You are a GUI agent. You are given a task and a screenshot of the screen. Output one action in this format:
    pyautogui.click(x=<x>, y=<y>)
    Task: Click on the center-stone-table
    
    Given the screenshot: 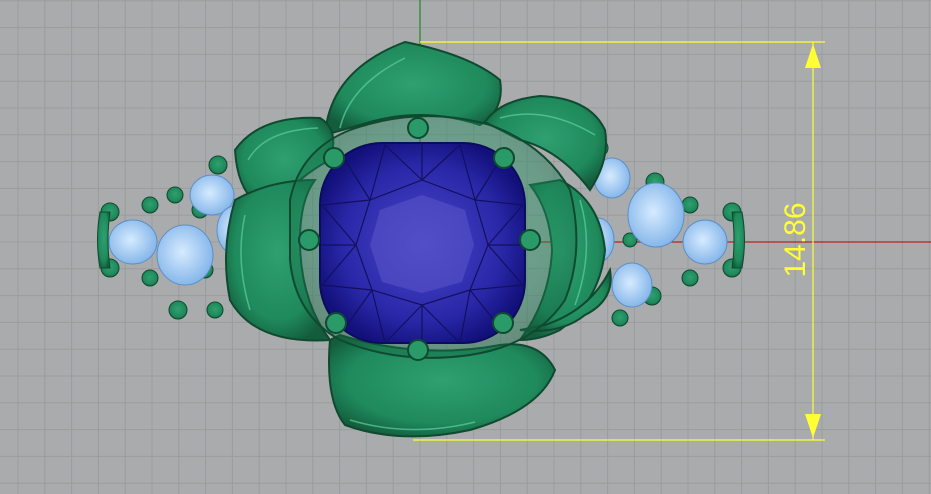 What is the action you would take?
    pyautogui.click(x=422, y=244)
    